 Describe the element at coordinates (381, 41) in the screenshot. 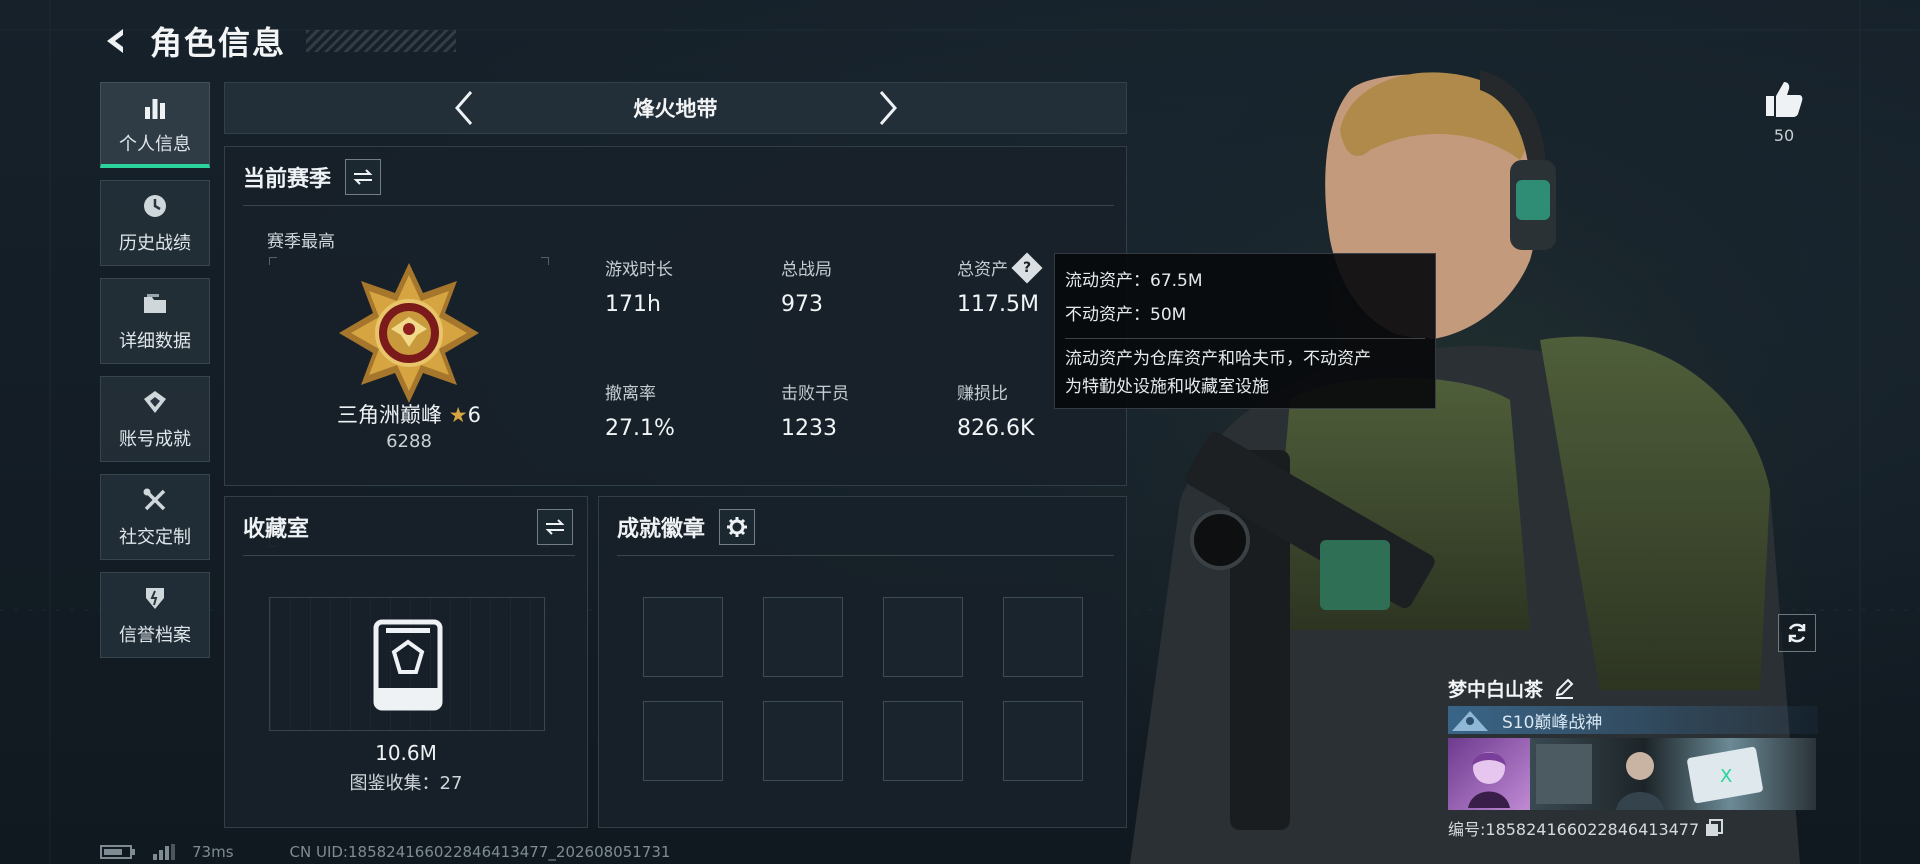

I see `title-decoration` at that location.